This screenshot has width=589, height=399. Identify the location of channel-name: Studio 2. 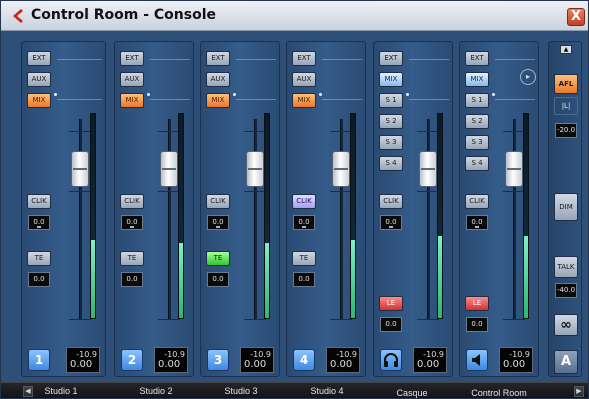
(156, 391).